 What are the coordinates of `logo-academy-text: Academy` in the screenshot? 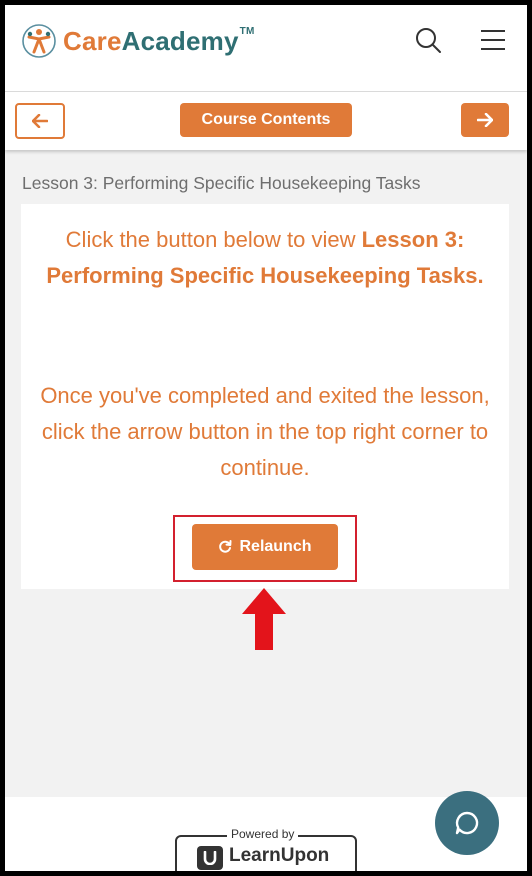 It's located at (180, 40).